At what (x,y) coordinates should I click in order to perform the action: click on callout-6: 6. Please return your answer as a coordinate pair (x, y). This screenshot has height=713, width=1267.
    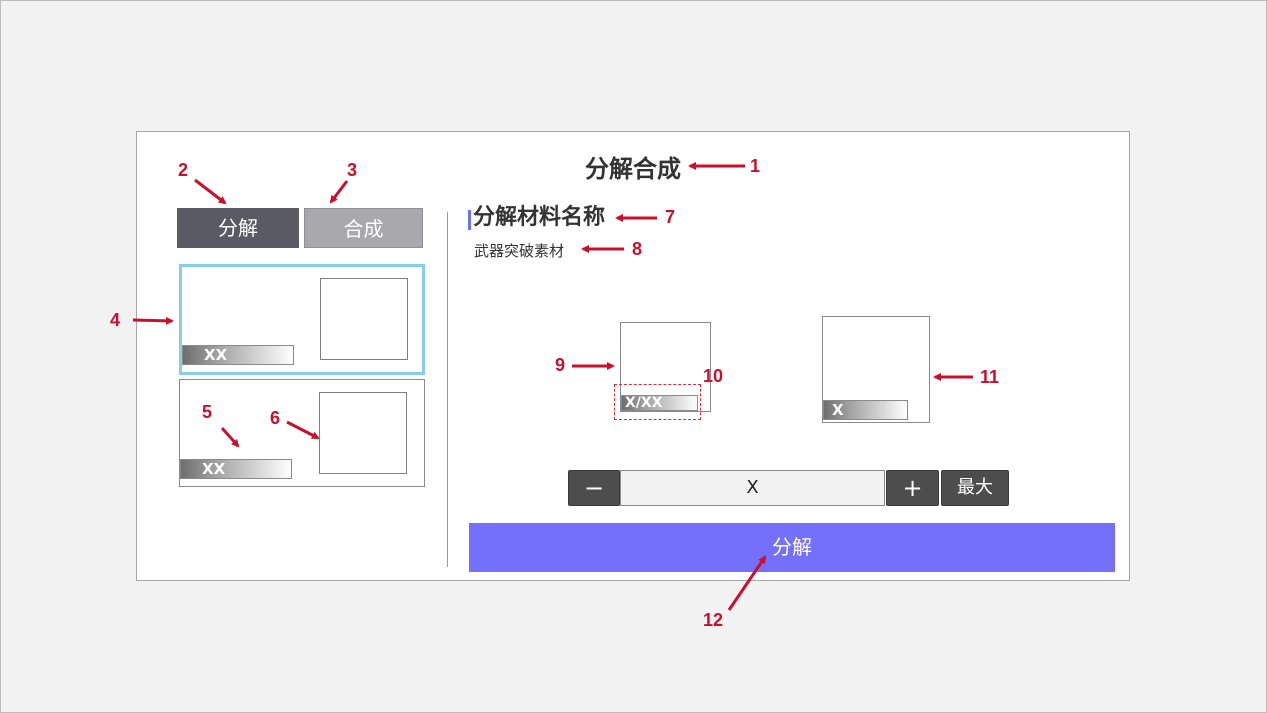
    Looking at the image, I should click on (275, 418).